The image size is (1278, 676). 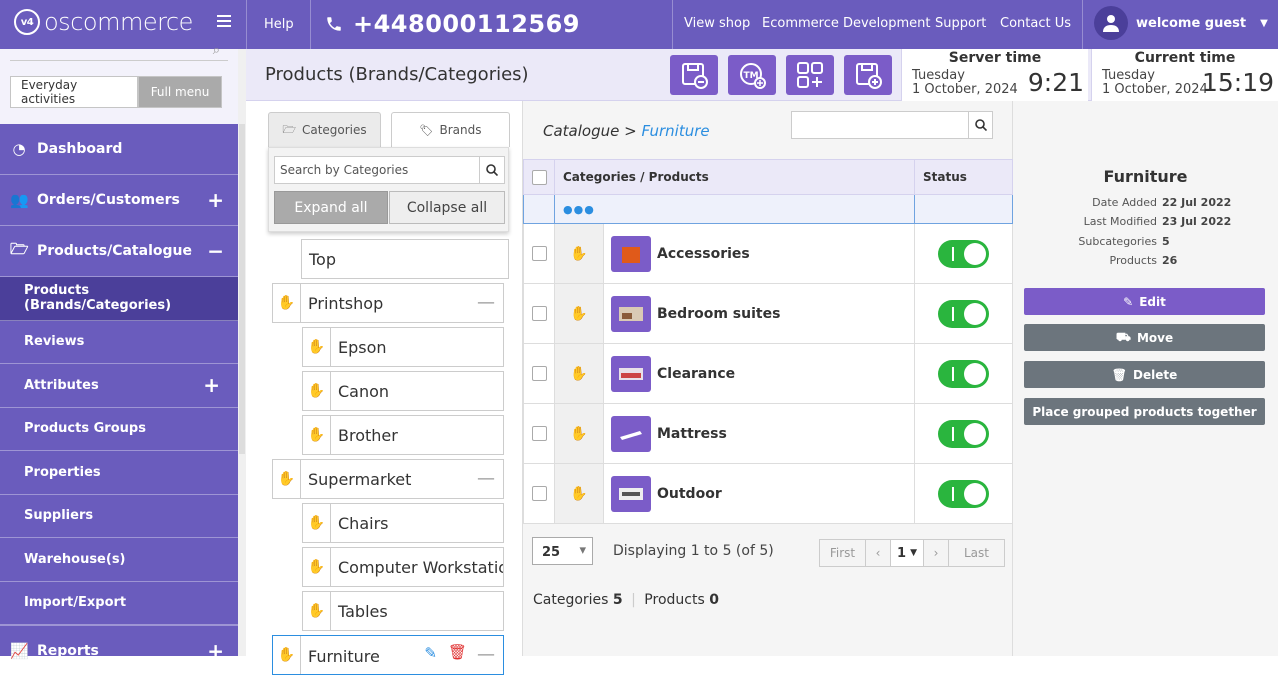 I want to click on select-all-checkbox, so click(x=539, y=177).